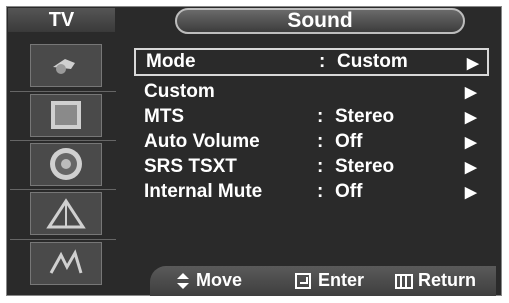 The width and height of the screenshot is (509, 303). Describe the element at coordinates (341, 280) in the screenshot. I see `enter-hint: Enter` at that location.